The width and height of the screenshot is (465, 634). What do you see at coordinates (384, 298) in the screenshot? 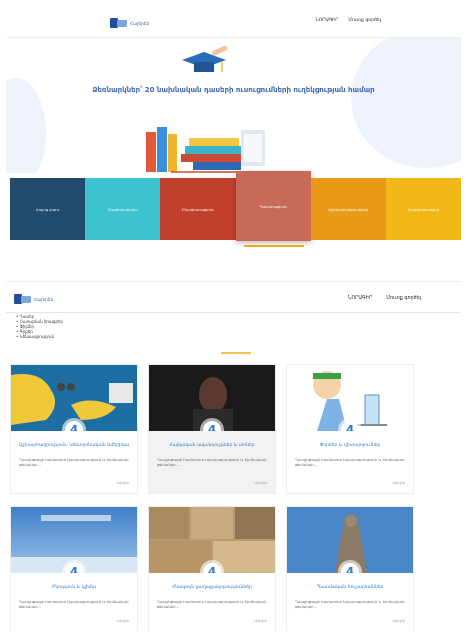
I see `bottom-nav: ՆՈՐԱԳԻՐ Մուտք գործել` at bounding box center [384, 298].